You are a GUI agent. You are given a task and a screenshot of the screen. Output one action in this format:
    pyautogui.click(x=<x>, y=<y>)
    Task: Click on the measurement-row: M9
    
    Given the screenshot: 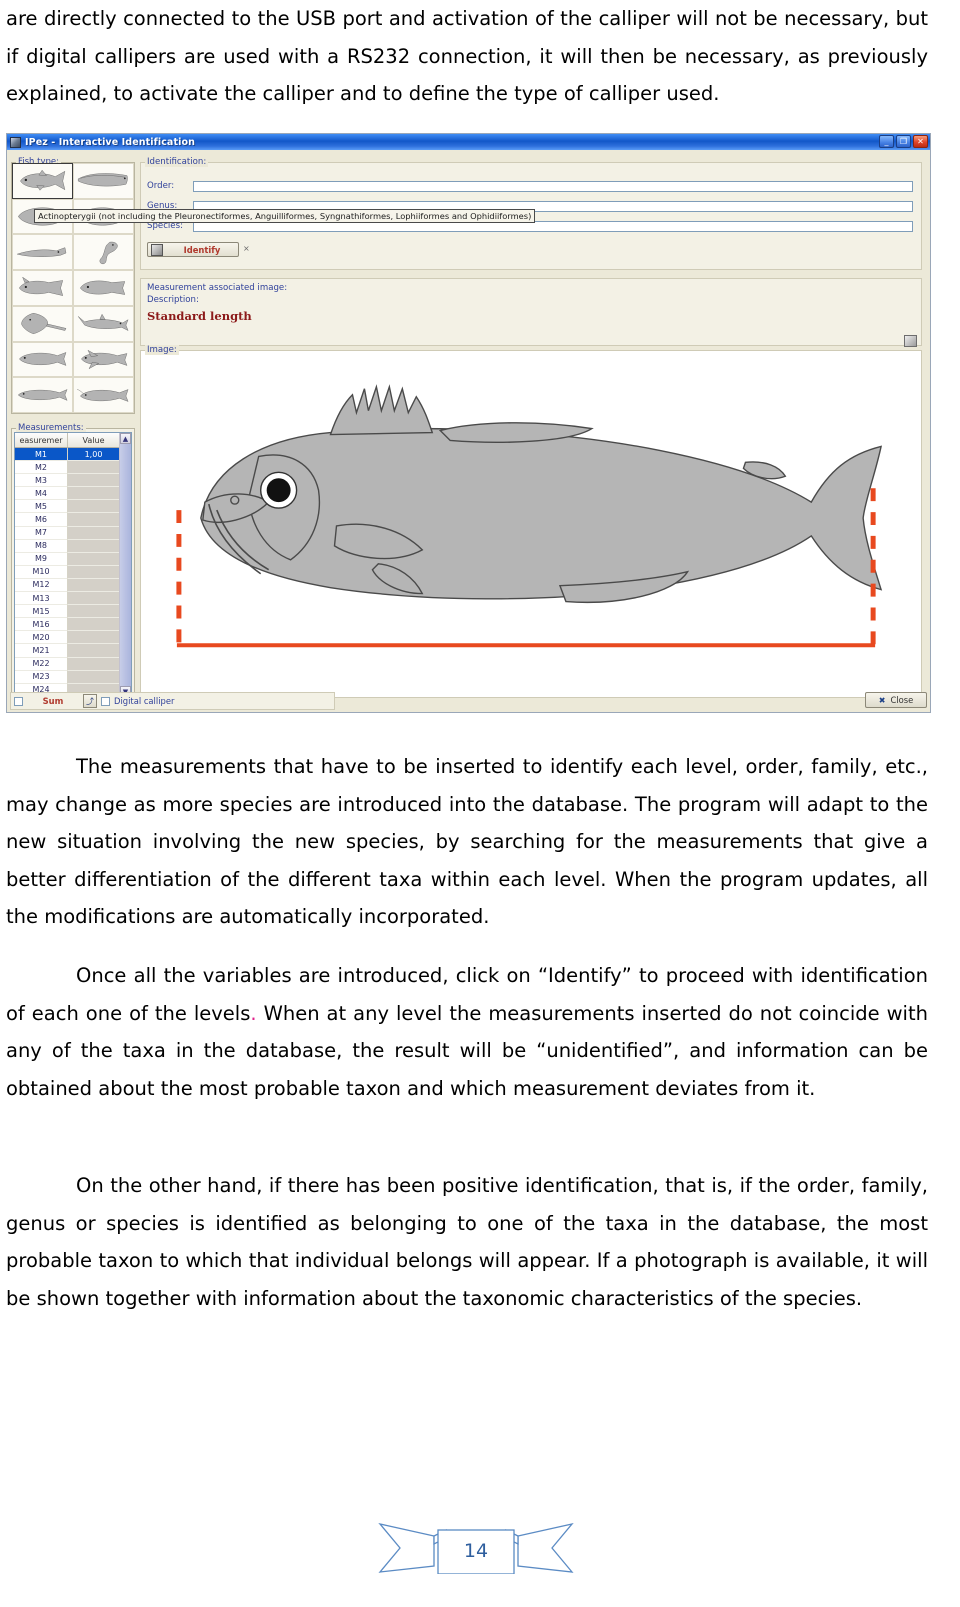 What is the action you would take?
    pyautogui.click(x=67, y=559)
    